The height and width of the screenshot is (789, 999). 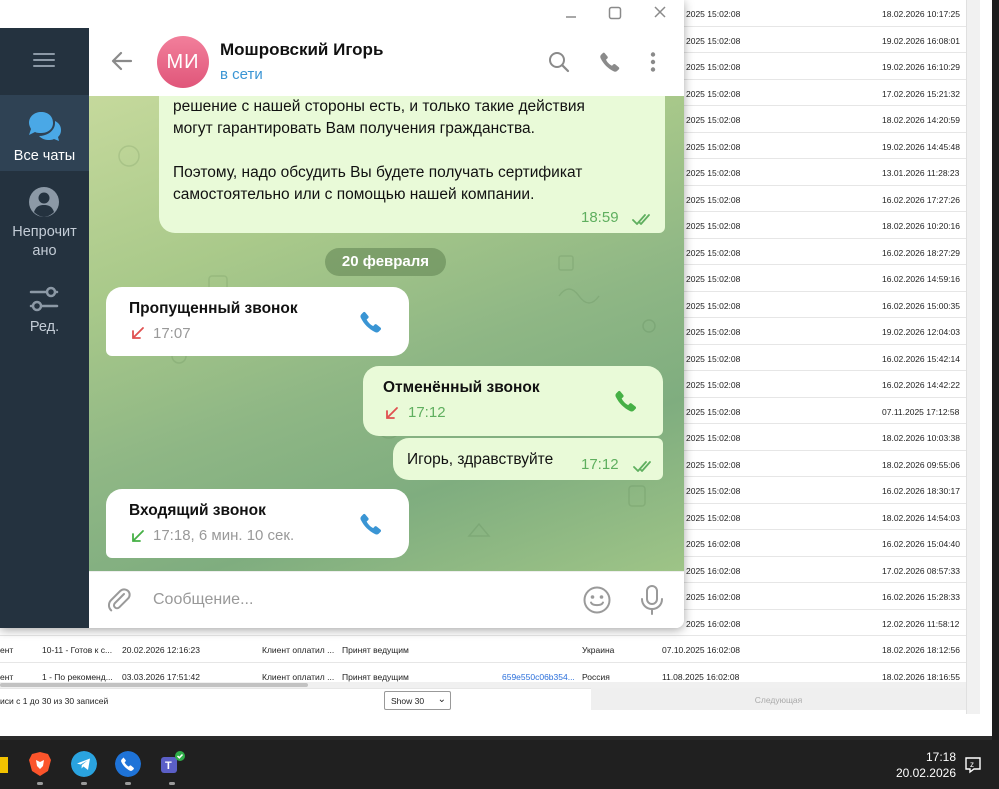 I want to click on back-arrow-icon, so click(x=122, y=61).